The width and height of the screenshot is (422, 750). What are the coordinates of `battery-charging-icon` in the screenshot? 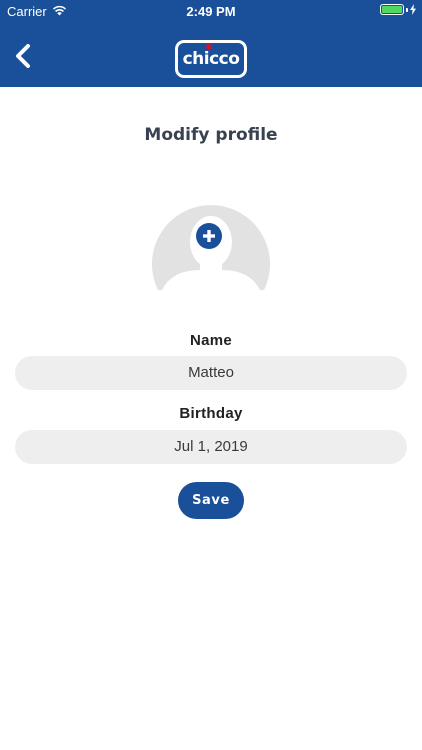 It's located at (398, 9).